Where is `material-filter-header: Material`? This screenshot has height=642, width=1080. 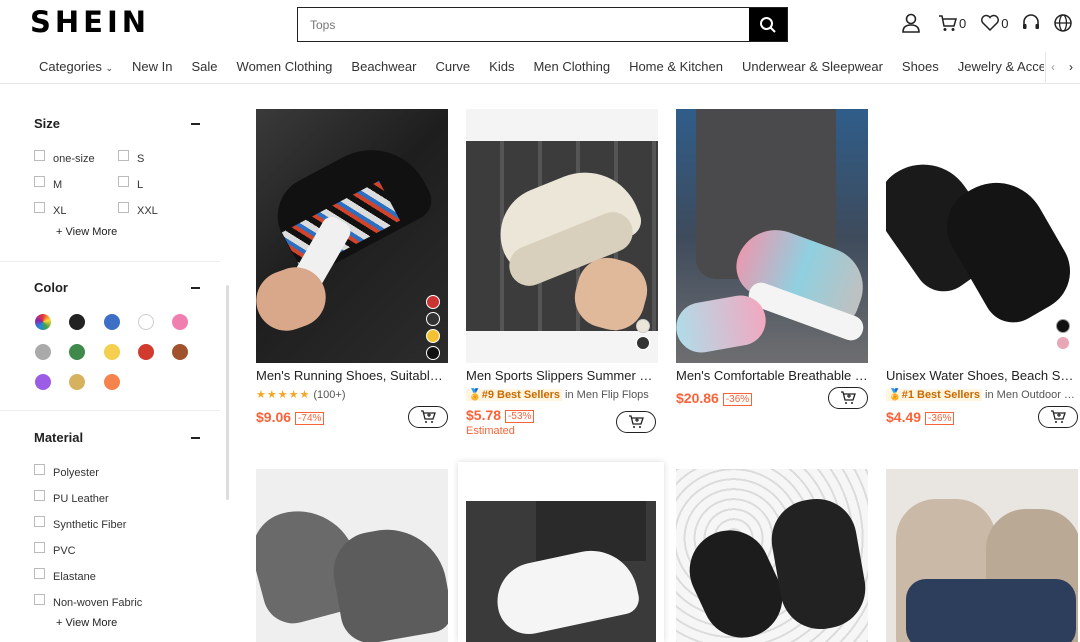 material-filter-header: Material is located at coordinates (117, 437).